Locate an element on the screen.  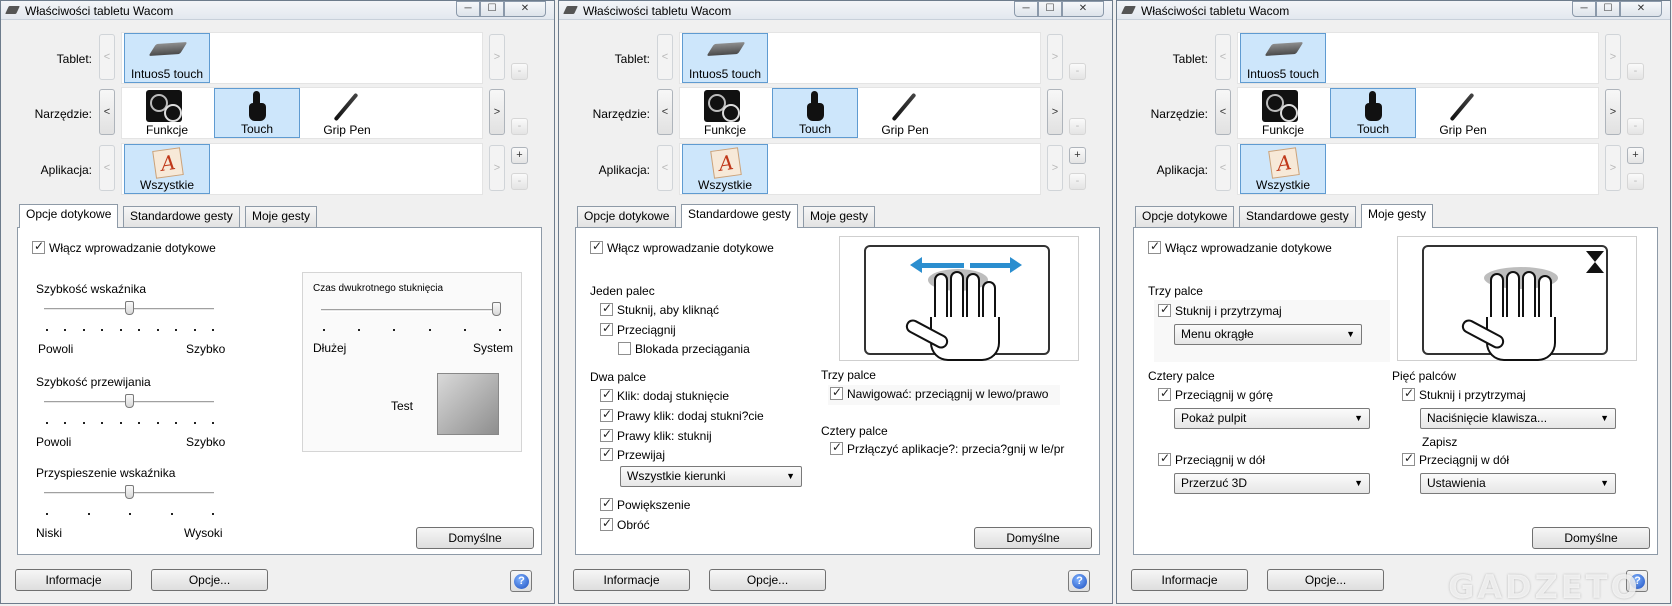
tap-hold-checkbox: Stuknij i przytrzymaj is located at coordinates (1220, 310).